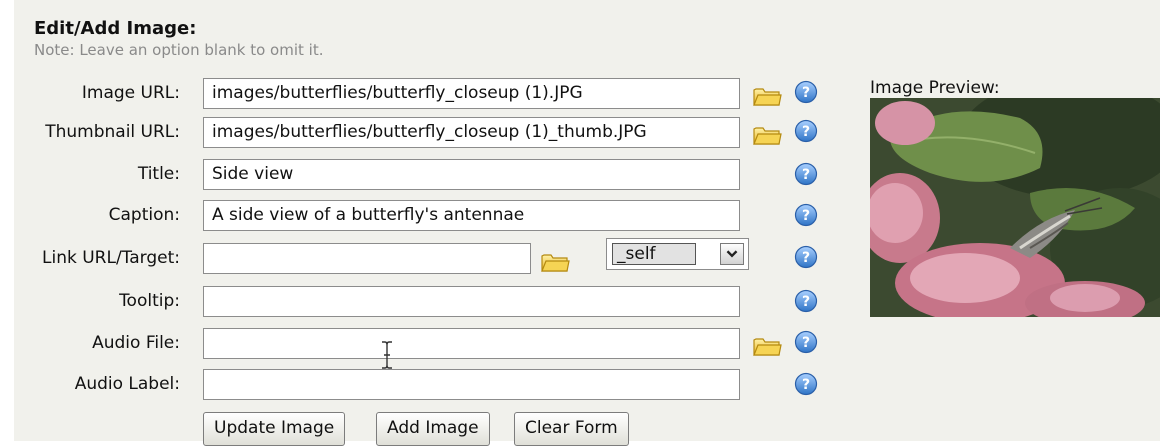 The width and height of the screenshot is (1160, 446). Describe the element at coordinates (732, 254) in the screenshot. I see `chevron-down-icon` at that location.